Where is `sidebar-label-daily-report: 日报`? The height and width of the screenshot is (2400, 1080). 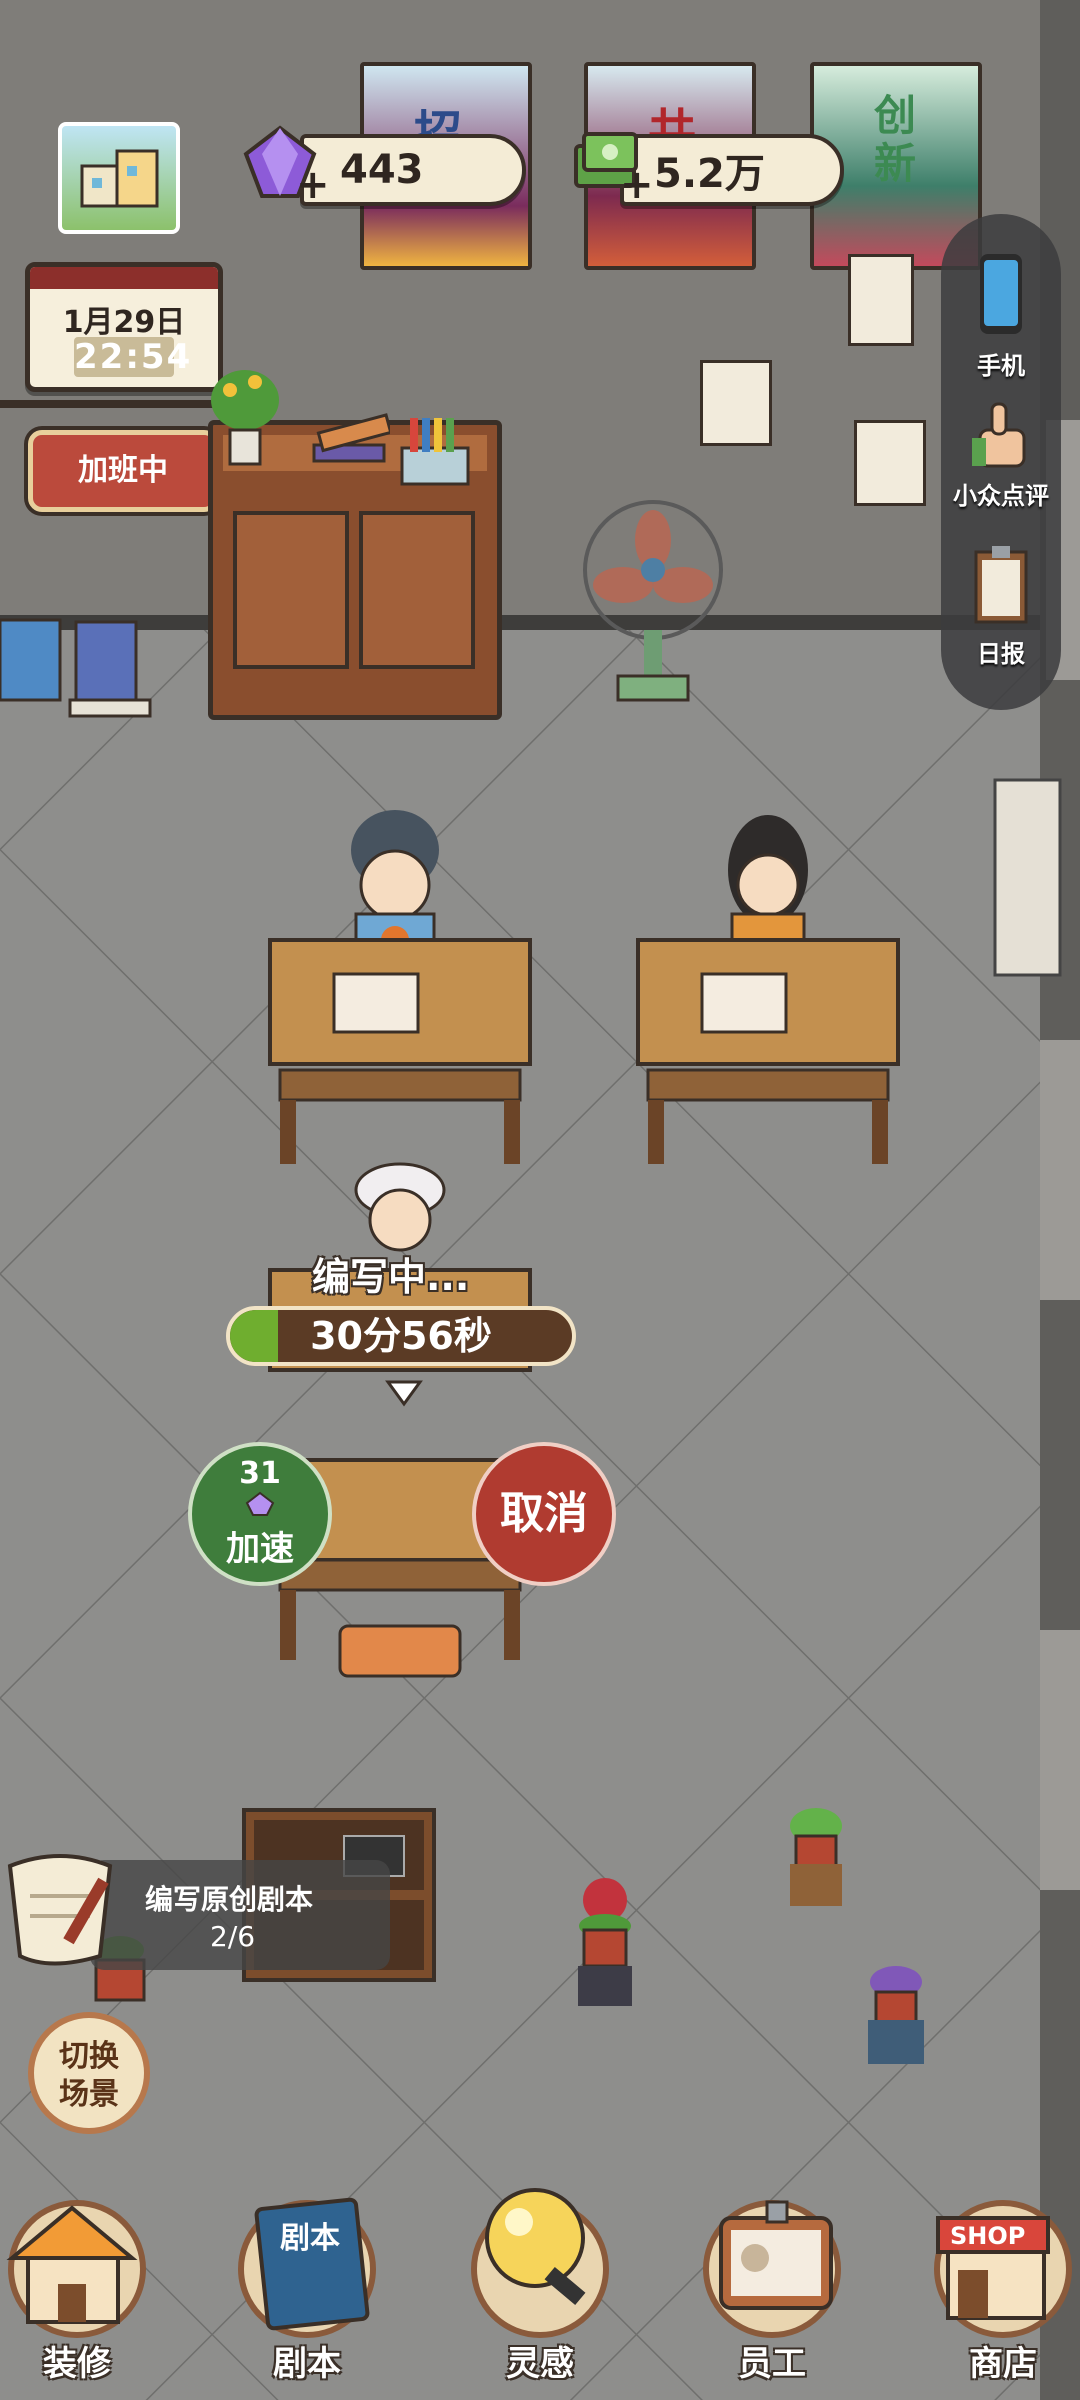
sidebar-label-daily-report: 日报 is located at coordinates (1001, 654).